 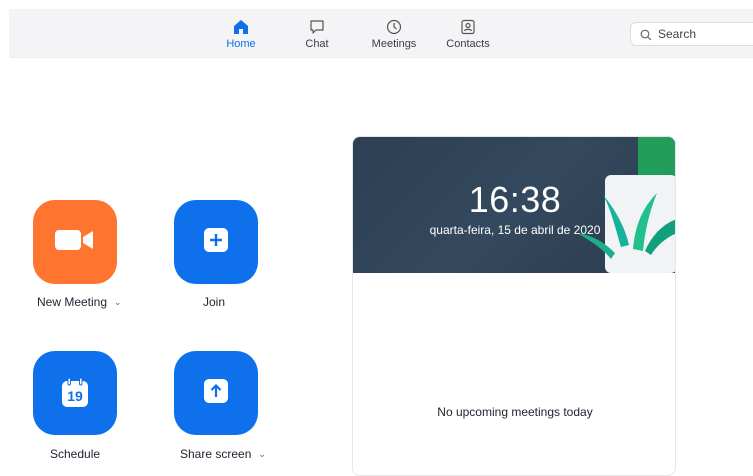 I want to click on tab-home-label: Home, so click(x=241, y=44).